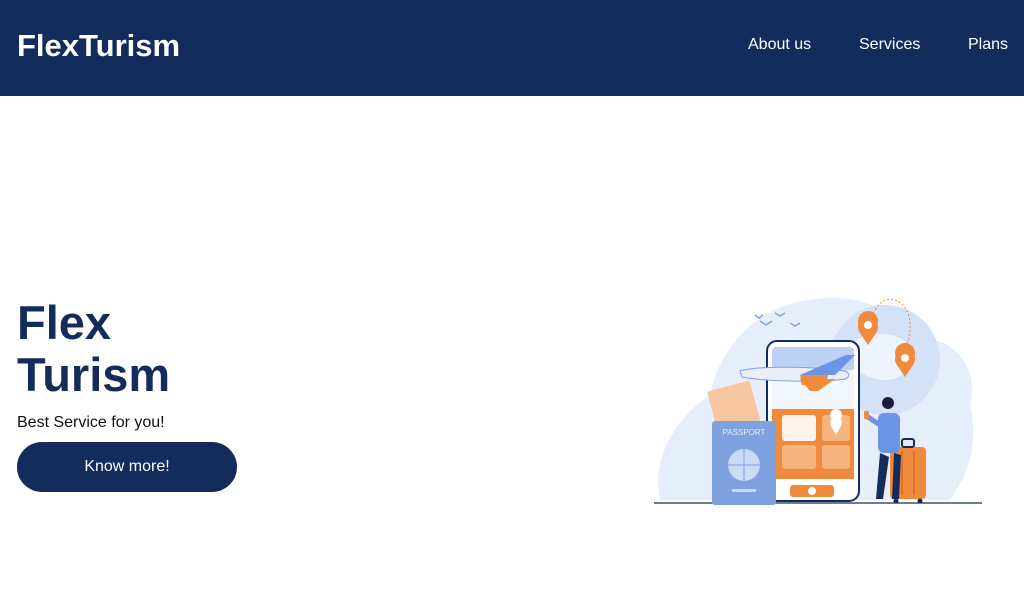 The image size is (1024, 598). Describe the element at coordinates (889, 45) in the screenshot. I see `nav-link-services: Services` at that location.